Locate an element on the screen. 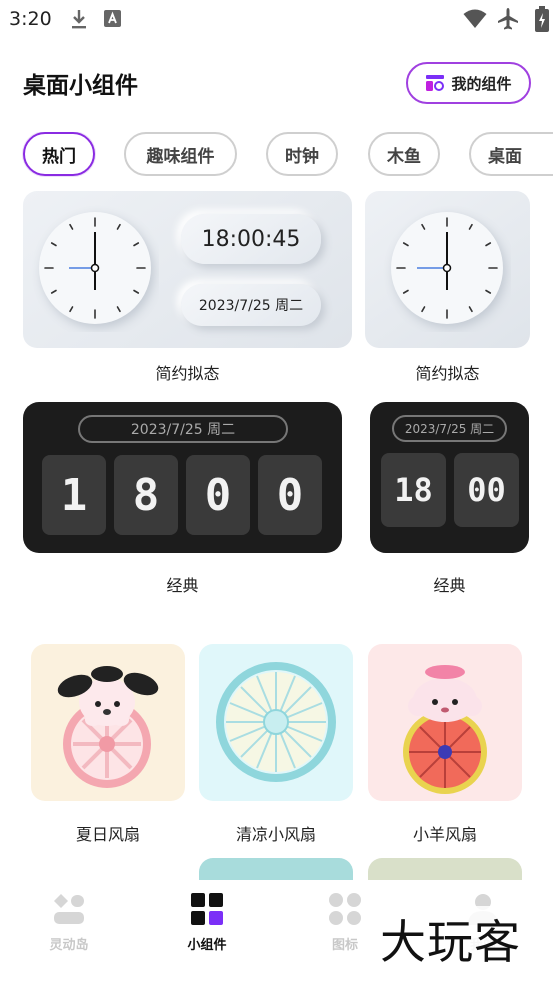  digital-time-pill: 18:00:45 is located at coordinates (251, 239).